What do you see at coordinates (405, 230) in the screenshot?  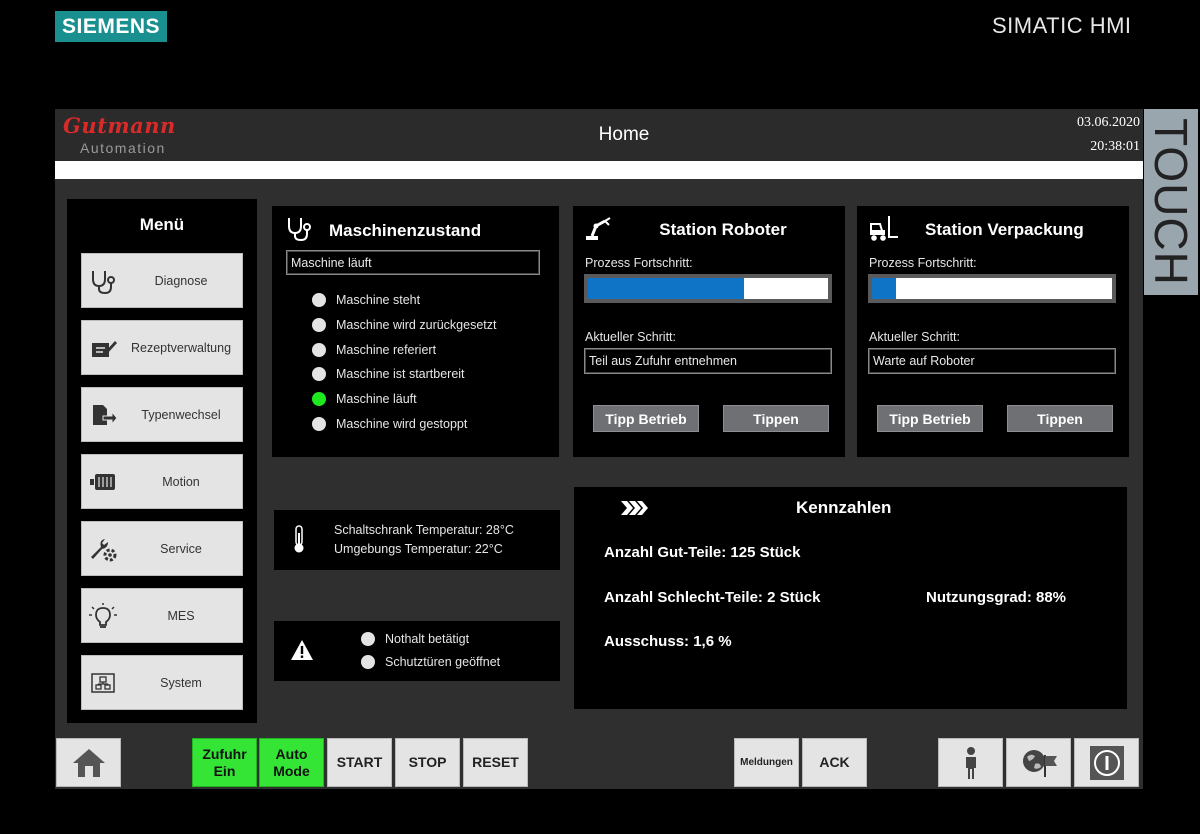 I see `machine-state-title: Maschinenzustand` at bounding box center [405, 230].